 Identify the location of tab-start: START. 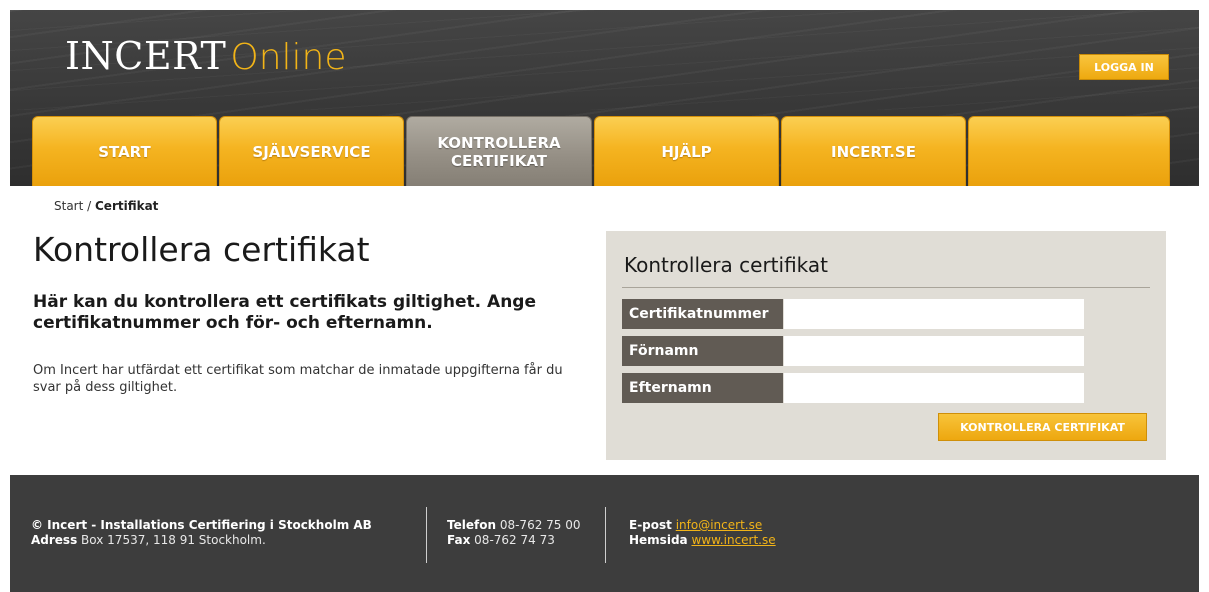
(124, 151).